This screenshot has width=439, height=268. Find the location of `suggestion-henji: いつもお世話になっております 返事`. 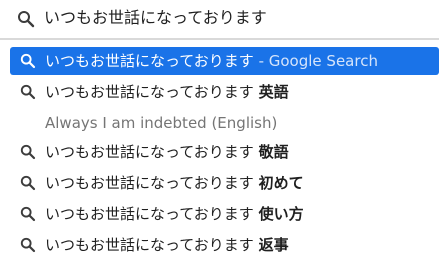

suggestion-henji: いつもお世話になっております 返事 is located at coordinates (219, 245).